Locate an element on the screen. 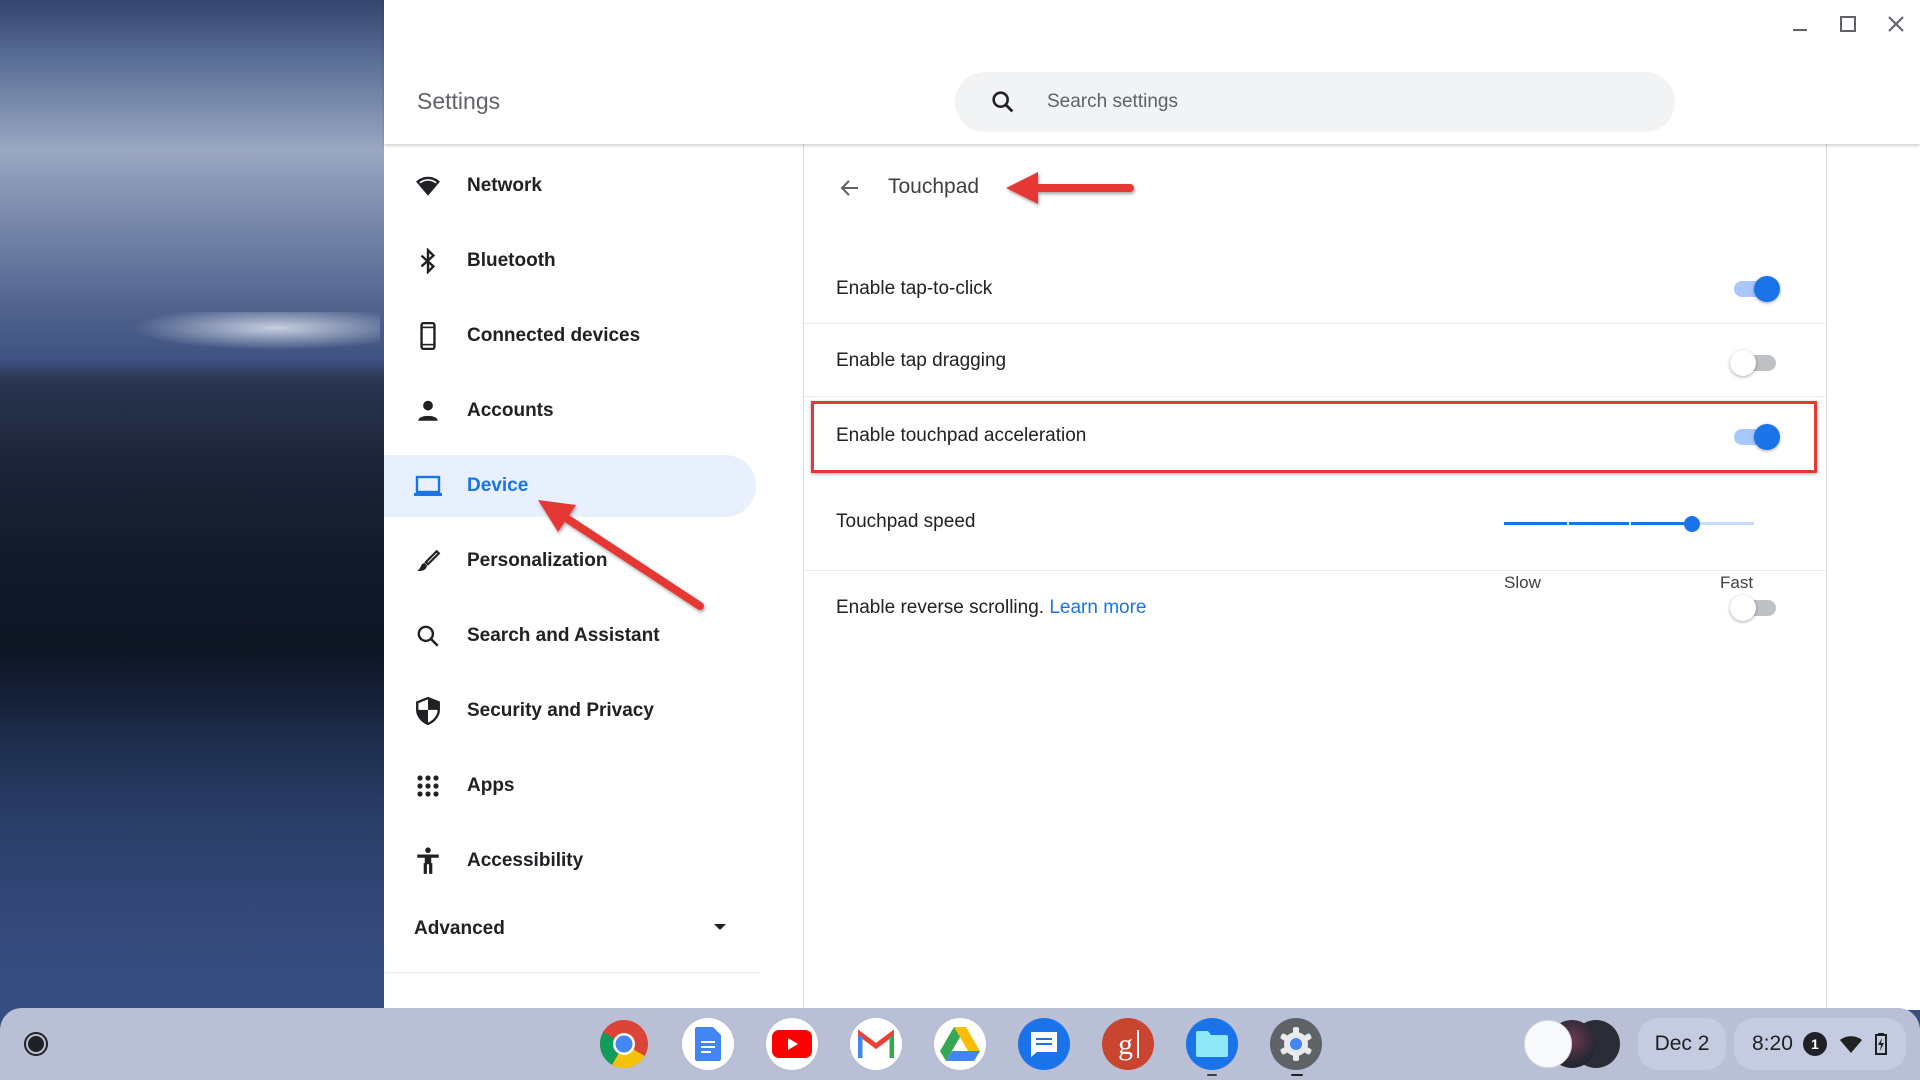  sidebar-item-label: Connected devices is located at coordinates (554, 335).